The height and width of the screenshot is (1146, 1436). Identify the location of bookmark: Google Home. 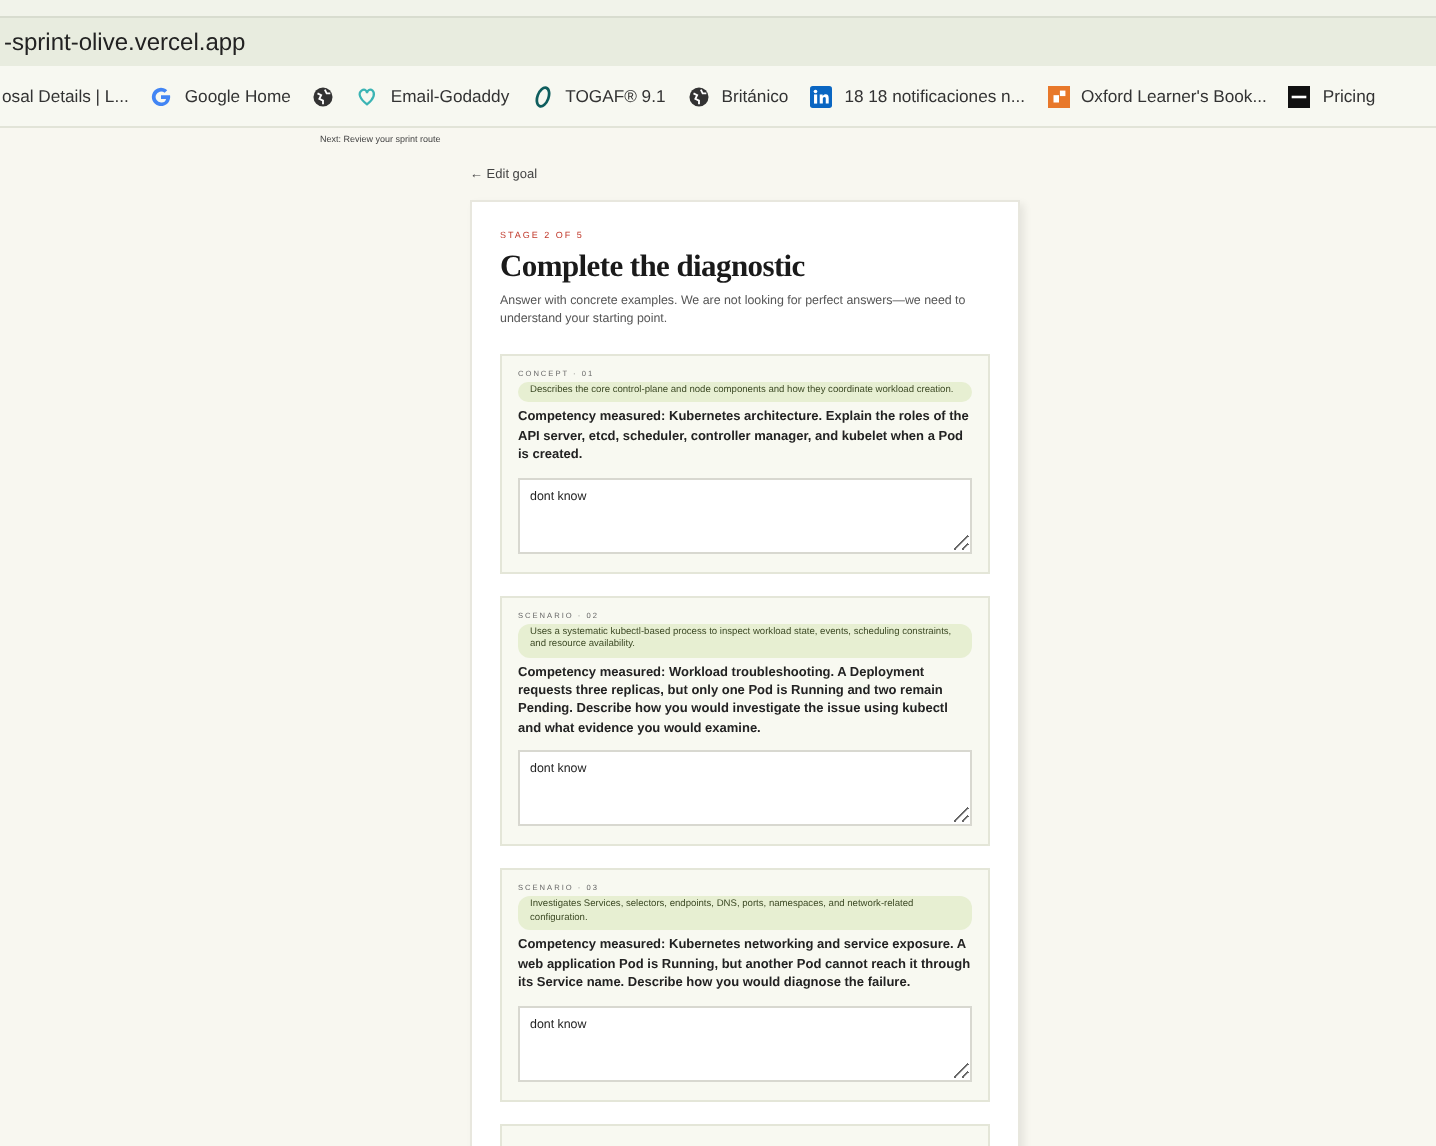
(220, 96).